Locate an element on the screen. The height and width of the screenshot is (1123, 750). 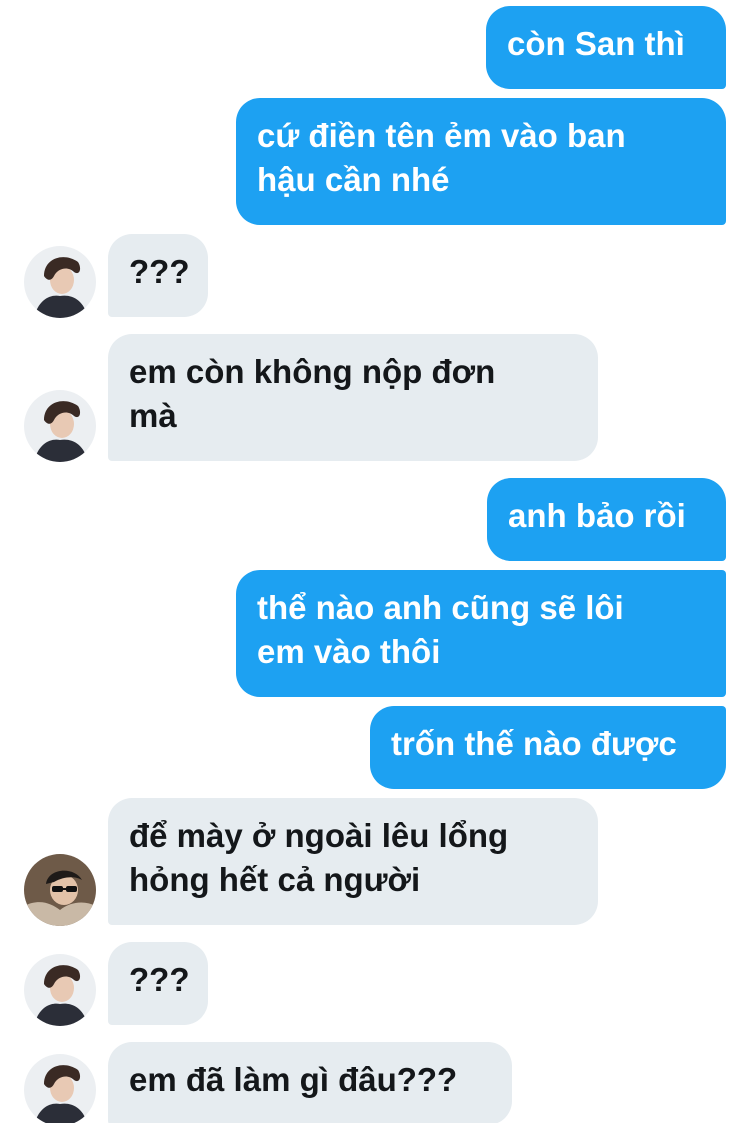
incoming-message-bubble: em đã làm gì đâu??? is located at coordinates (310, 1082).